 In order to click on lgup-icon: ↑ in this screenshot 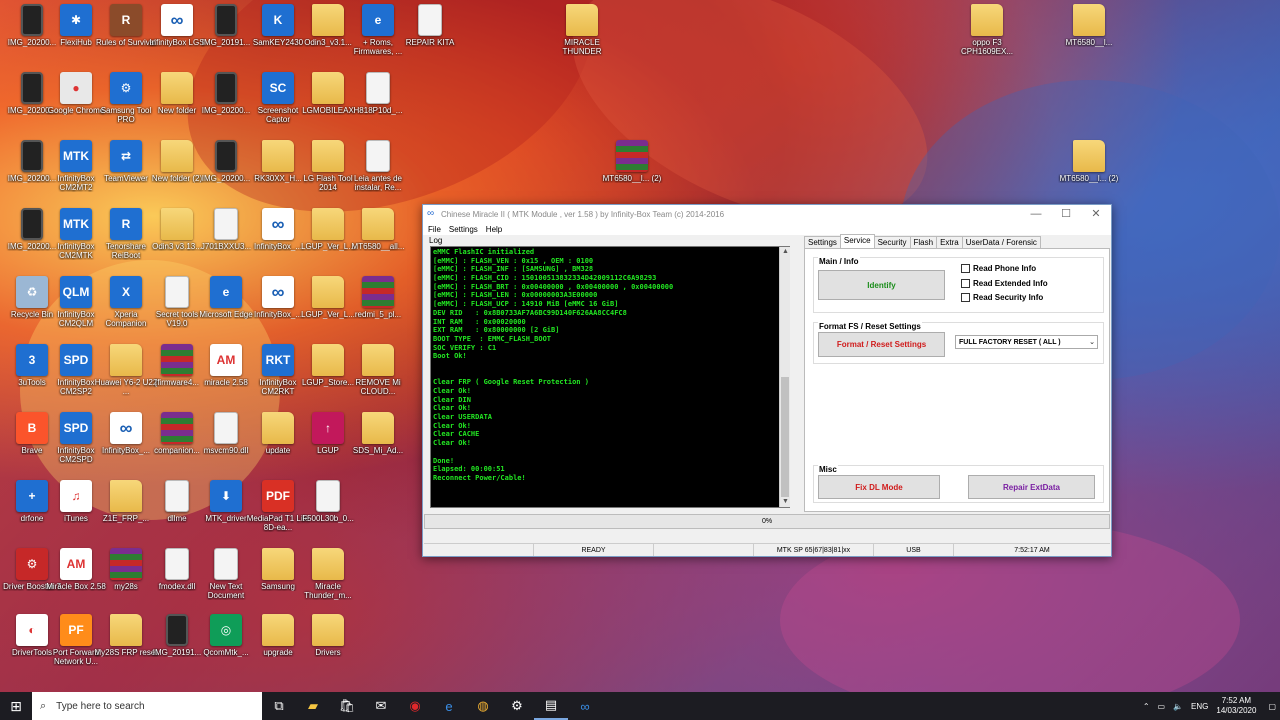, I will do `click(328, 428)`.